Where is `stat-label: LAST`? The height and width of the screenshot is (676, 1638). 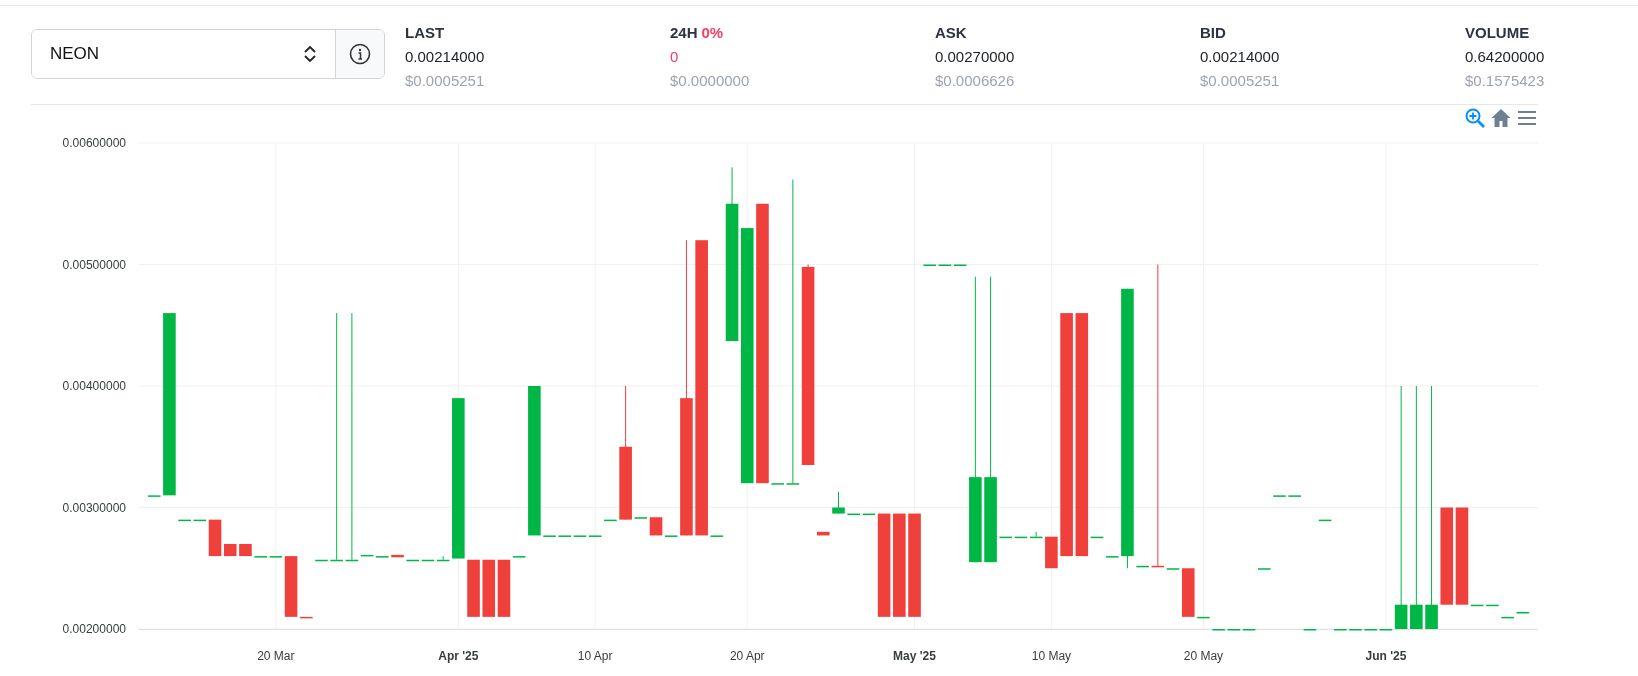
stat-label: LAST is located at coordinates (425, 32).